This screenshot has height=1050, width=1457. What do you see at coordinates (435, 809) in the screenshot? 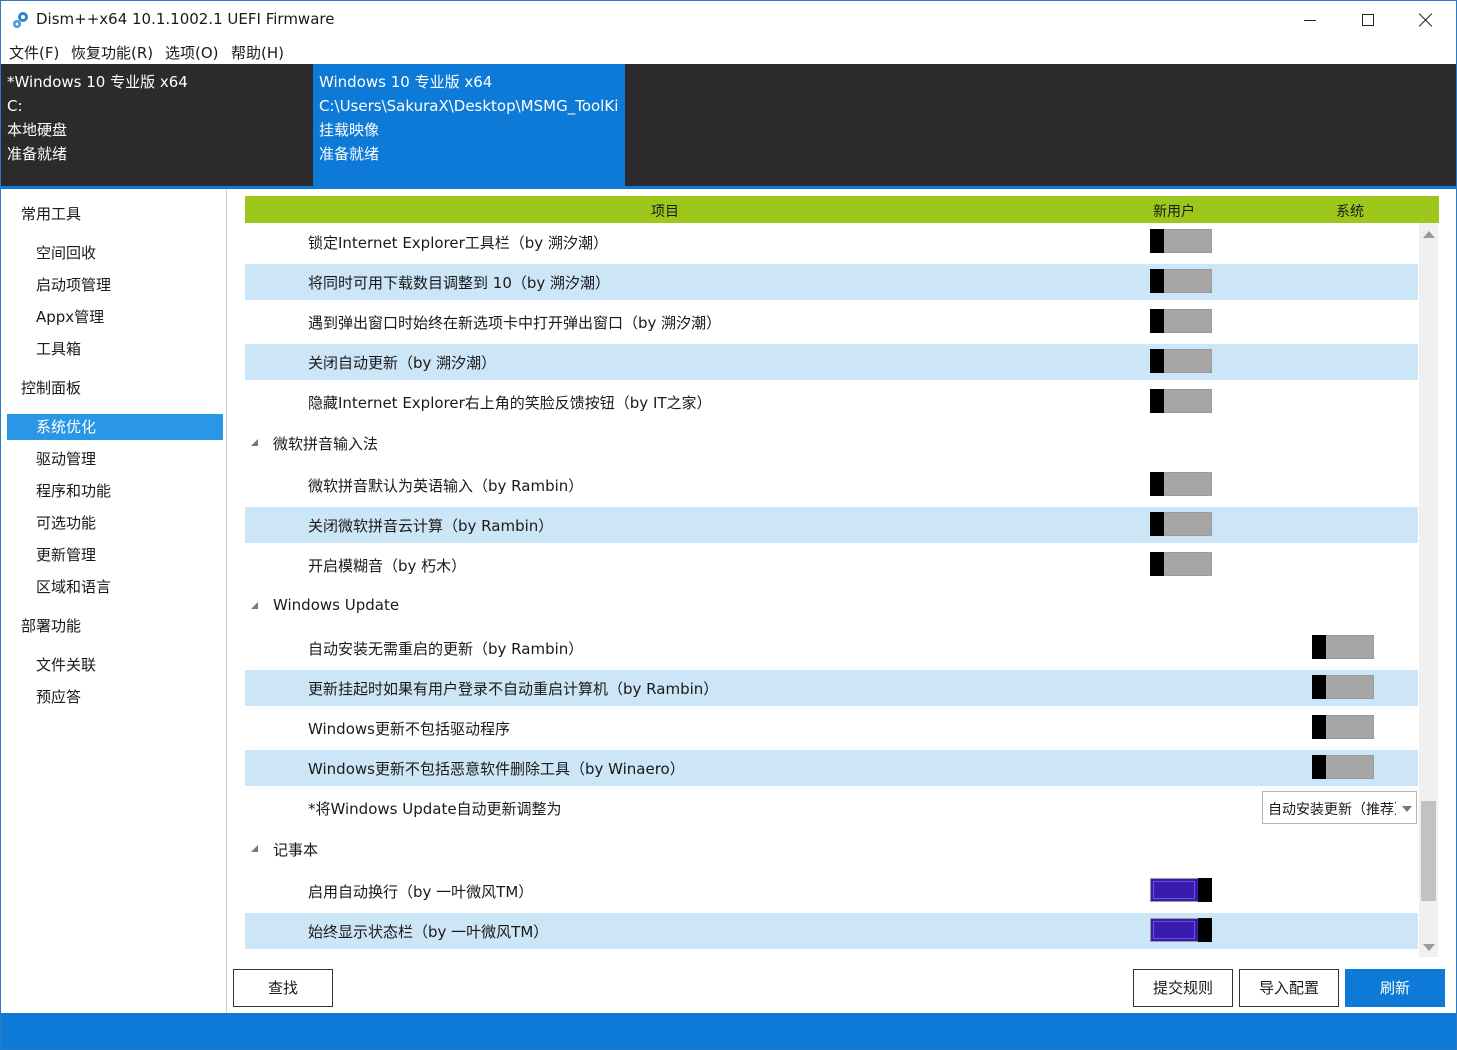
I see `setting-label: *将Windows Update自动更新调整为` at bounding box center [435, 809].